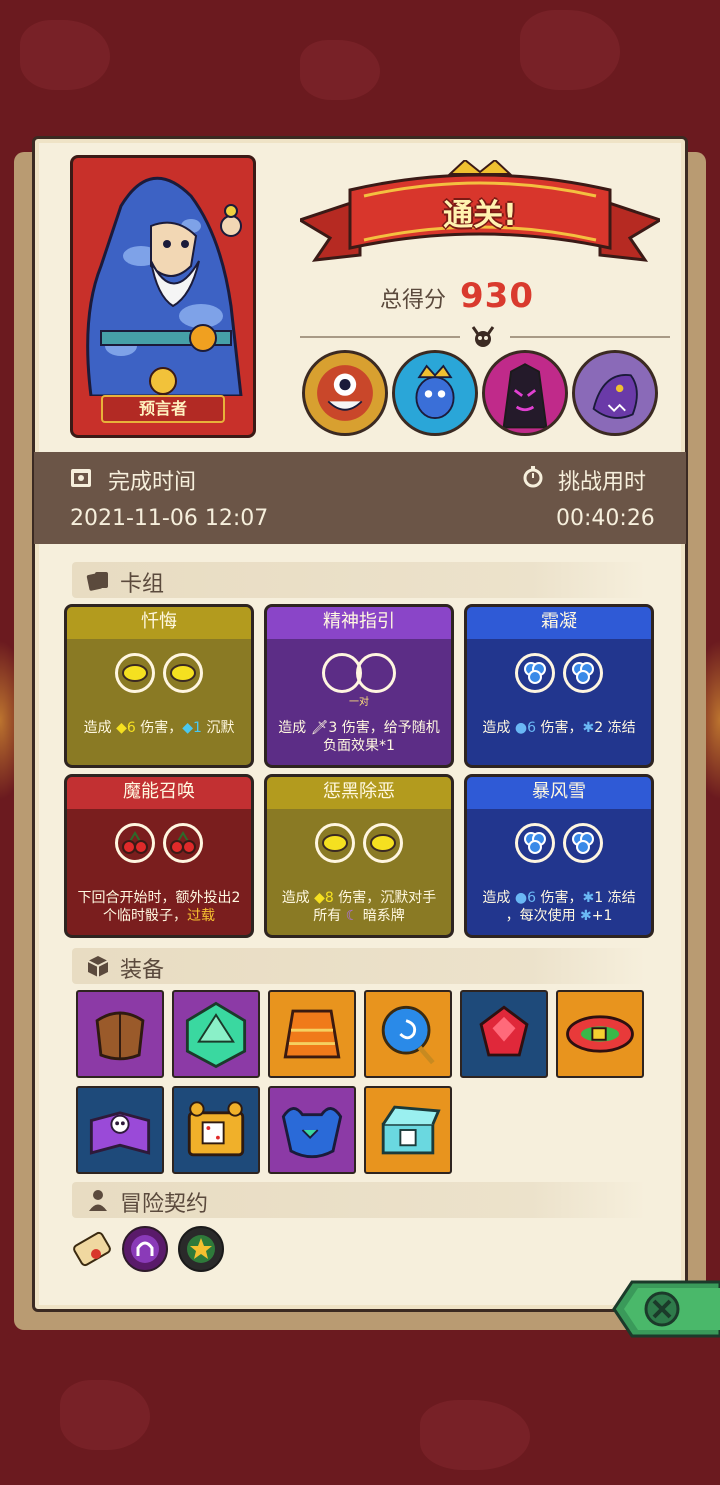  I want to click on sword-icon: 🗡, so click(319, 728).